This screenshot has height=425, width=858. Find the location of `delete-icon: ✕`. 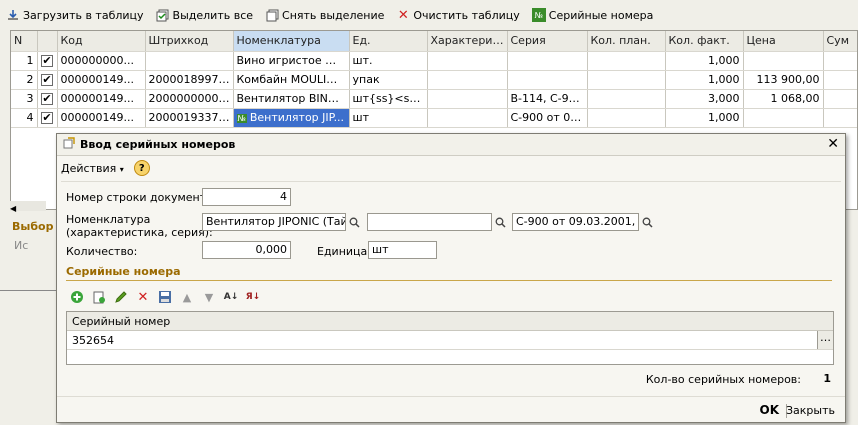

delete-icon: ✕ is located at coordinates (143, 297).